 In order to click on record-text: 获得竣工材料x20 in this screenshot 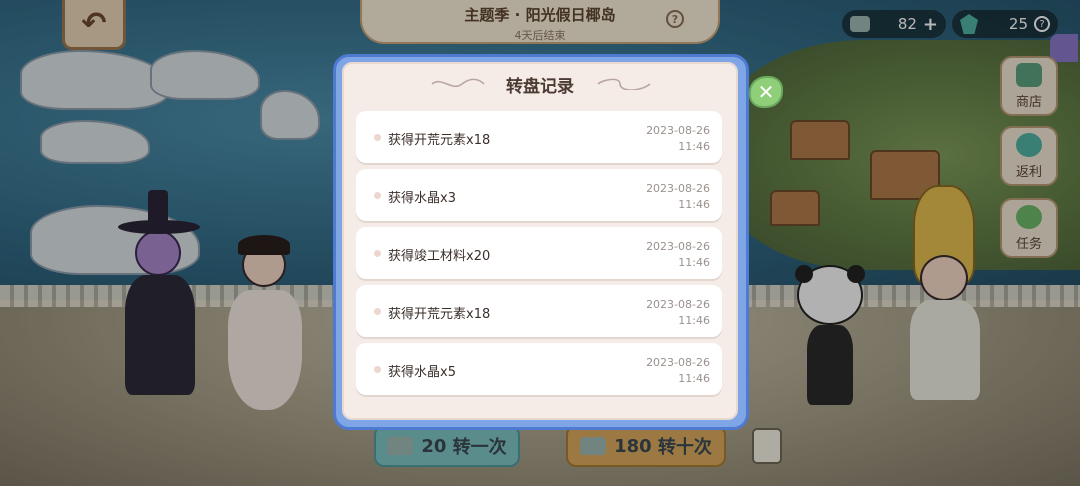, I will do `click(439, 256)`.